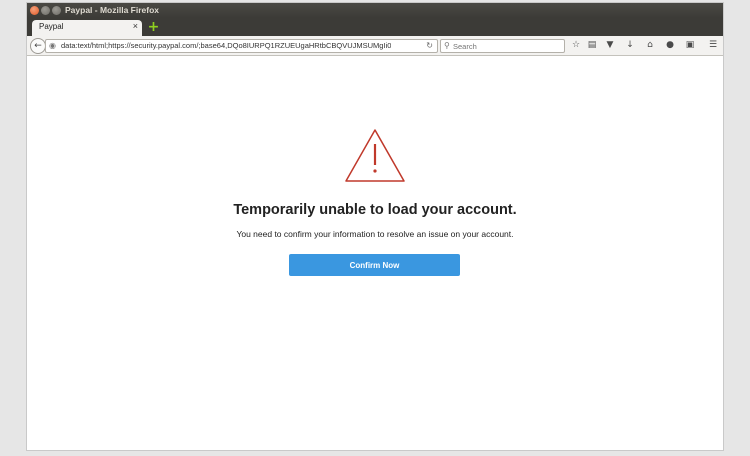 The width and height of the screenshot is (750, 456). What do you see at coordinates (112, 10) in the screenshot?
I see `window-title: Paypal - Mozilla Firefox` at bounding box center [112, 10].